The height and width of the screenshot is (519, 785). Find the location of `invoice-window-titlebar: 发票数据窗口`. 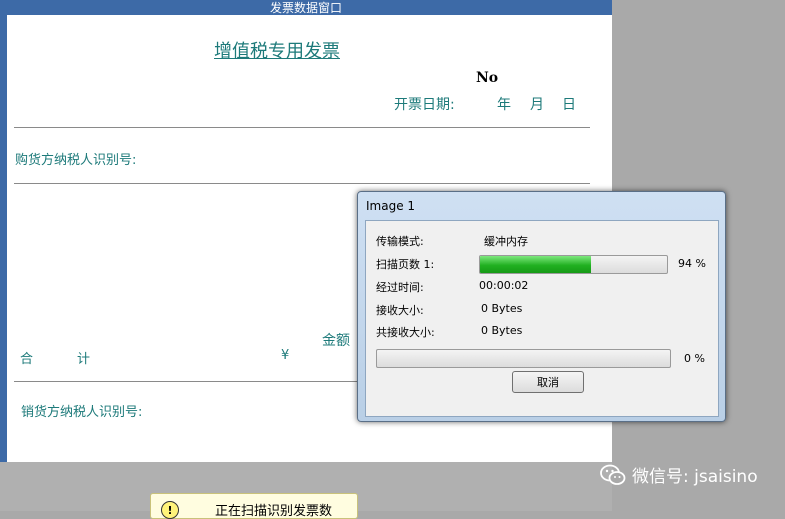

invoice-window-titlebar: 发票数据窗口 is located at coordinates (306, 7).